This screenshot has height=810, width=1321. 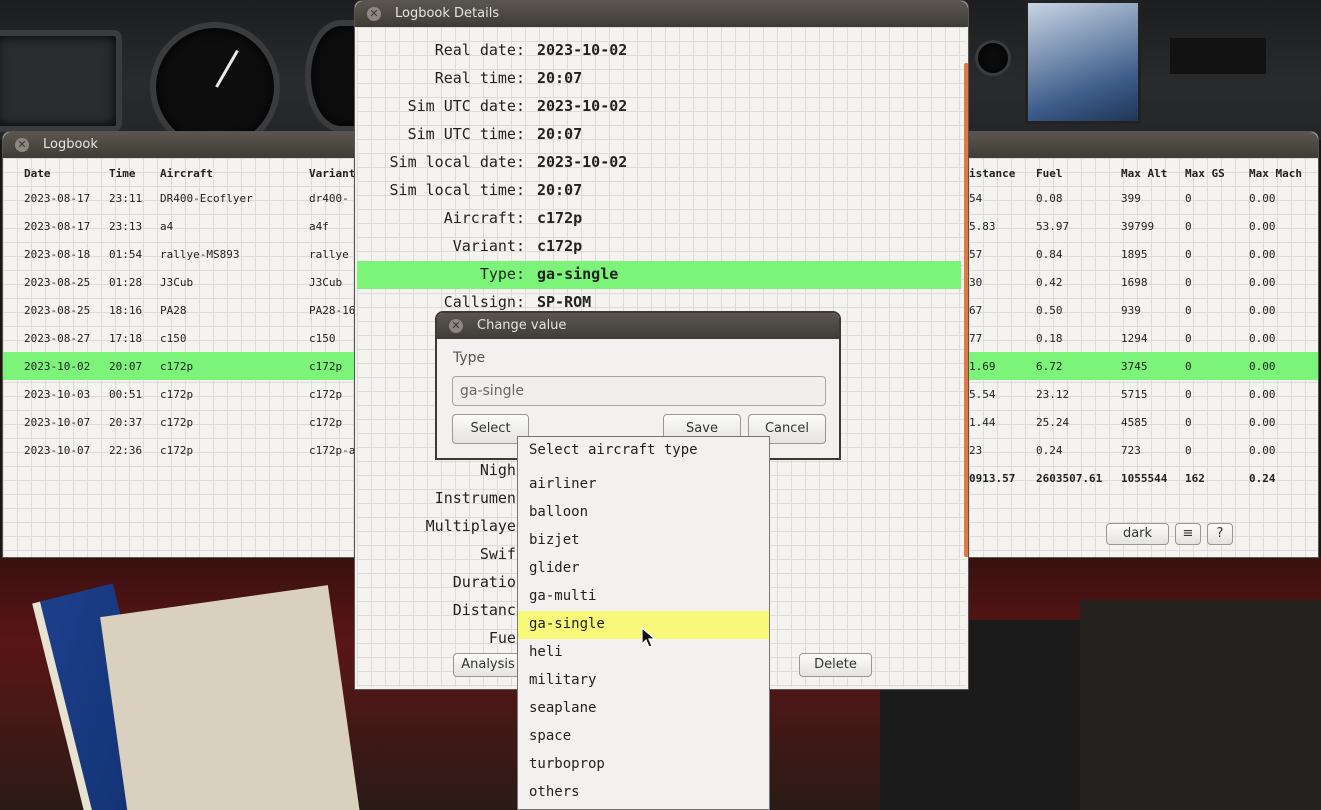 What do you see at coordinates (126, 282) in the screenshot?
I see `cell-time: 01:28` at bounding box center [126, 282].